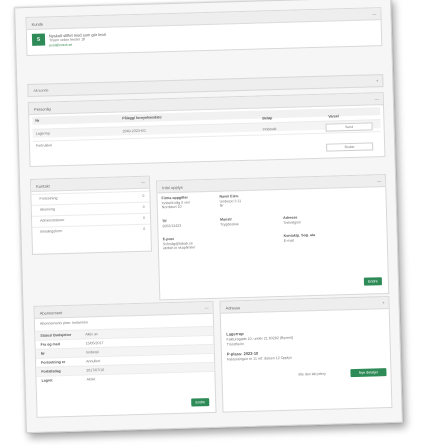 The width and height of the screenshot is (426, 445). What do you see at coordinates (51, 231) in the screenshot?
I see `list-item-label: Betalingsform` at bounding box center [51, 231].